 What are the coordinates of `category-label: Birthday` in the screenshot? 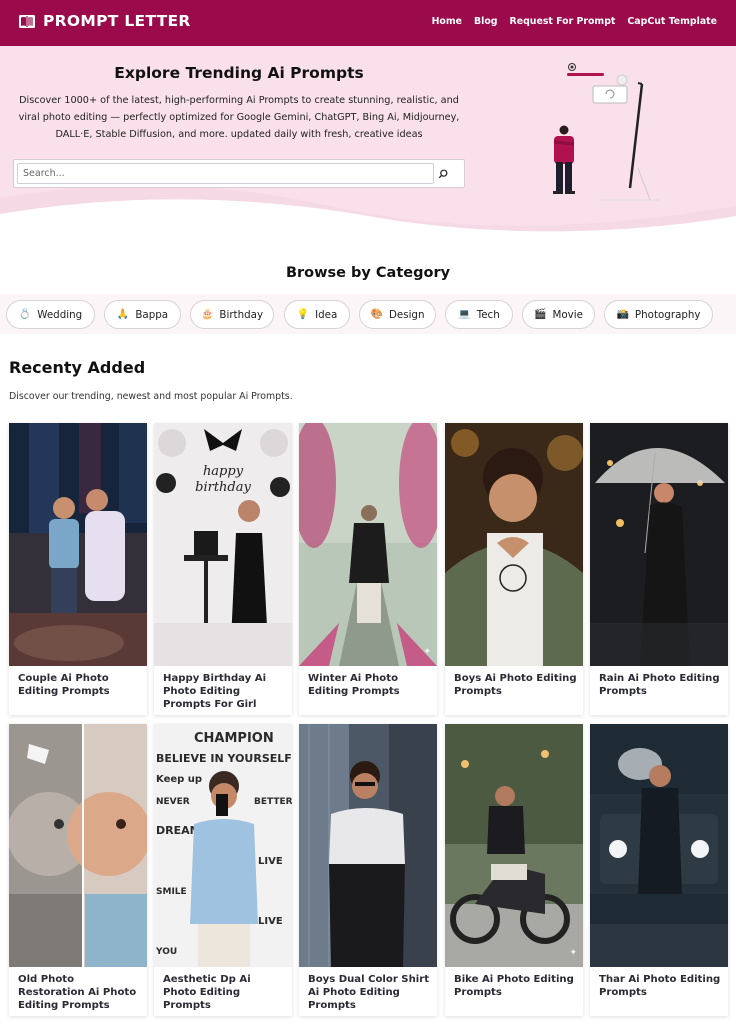 It's located at (241, 314).